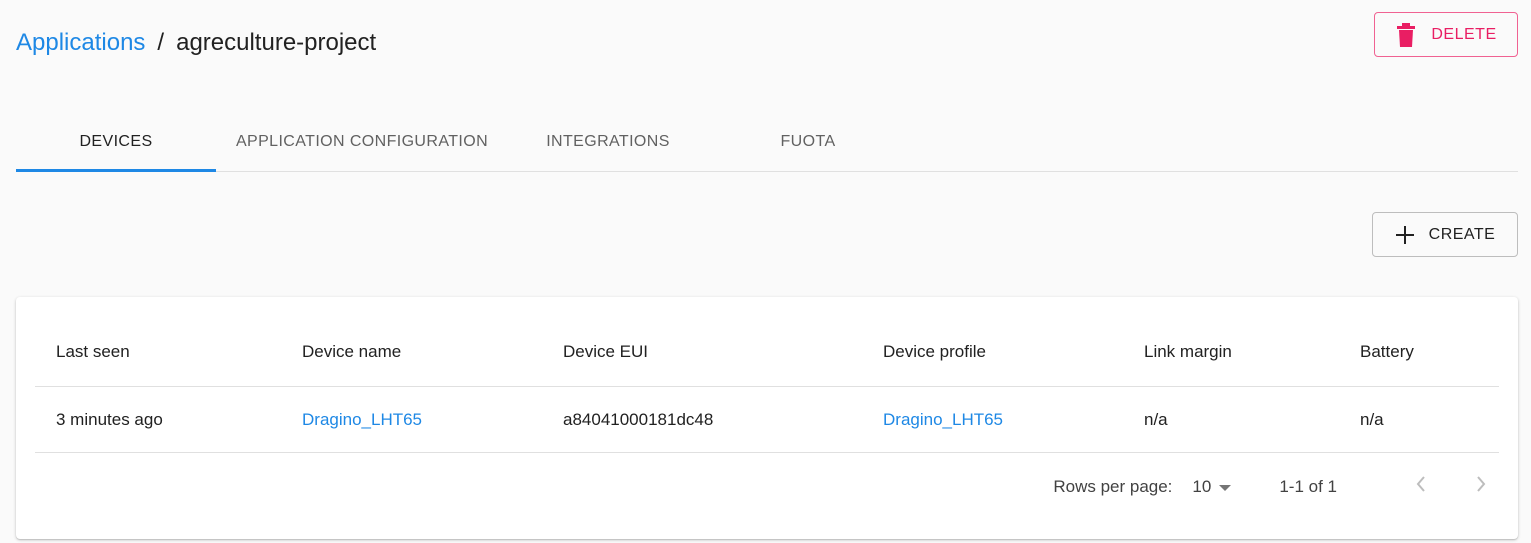  What do you see at coordinates (109, 419) in the screenshot?
I see `cell-last-seen: 3 minutes ago` at bounding box center [109, 419].